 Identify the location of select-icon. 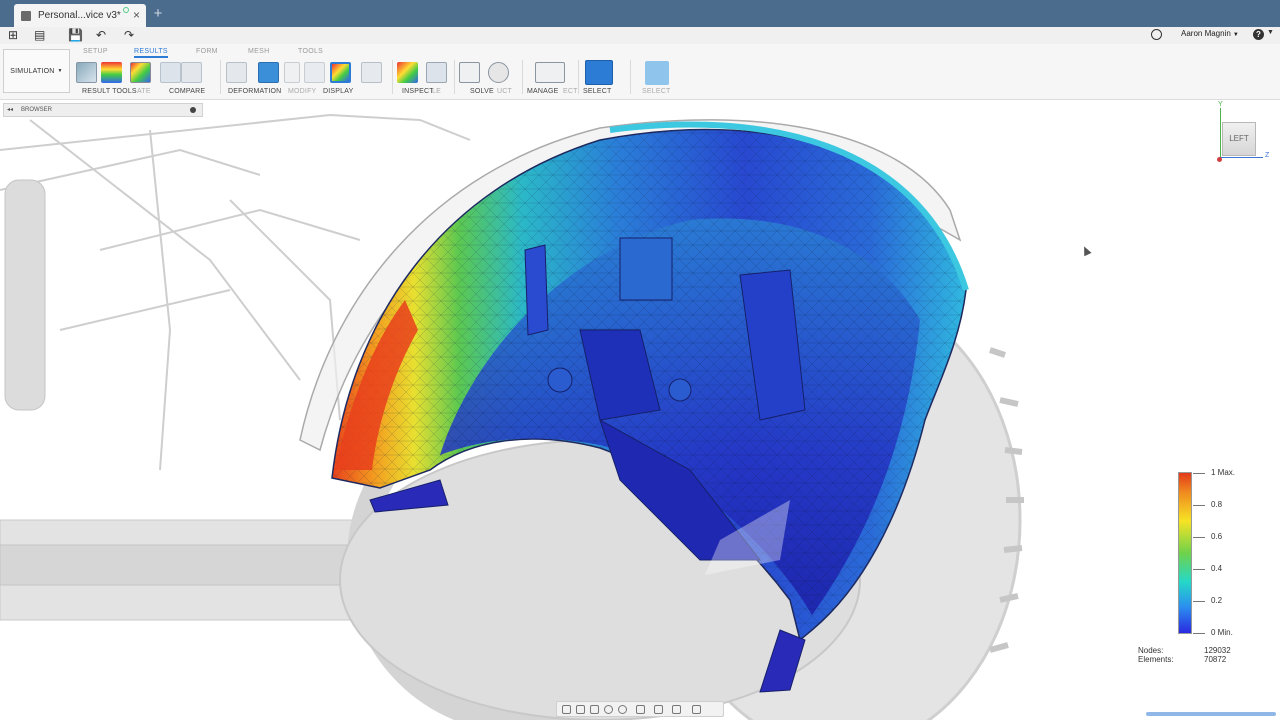
(599, 72).